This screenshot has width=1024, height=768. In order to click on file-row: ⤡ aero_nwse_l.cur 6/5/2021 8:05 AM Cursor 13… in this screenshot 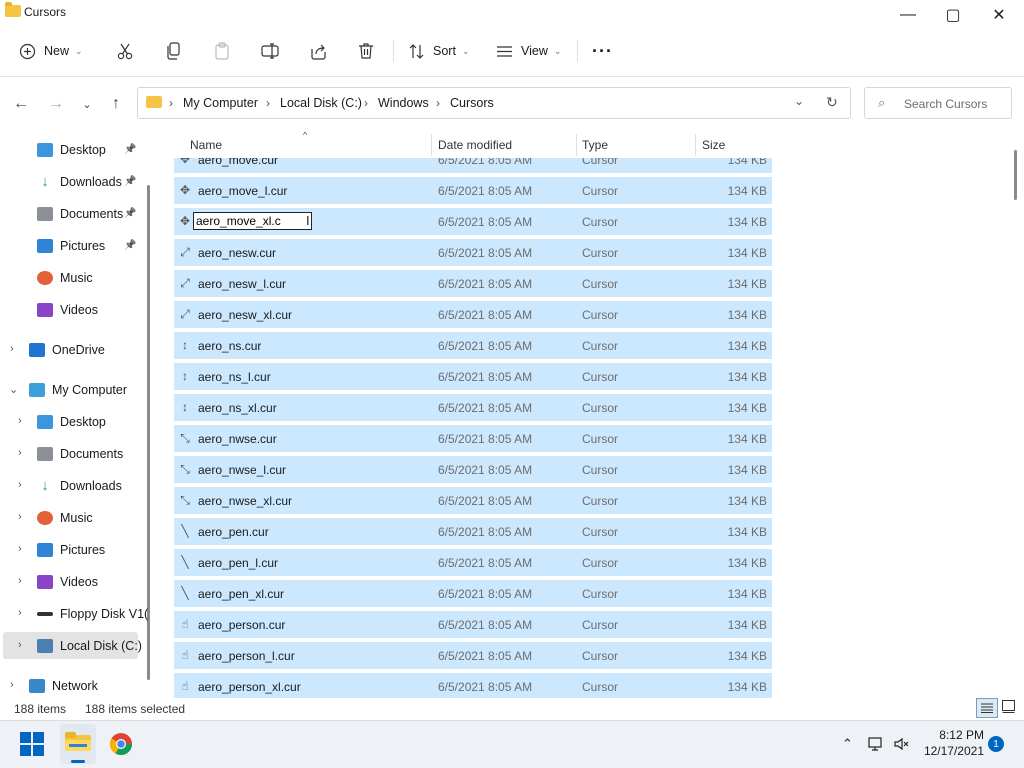, I will do `click(473, 469)`.